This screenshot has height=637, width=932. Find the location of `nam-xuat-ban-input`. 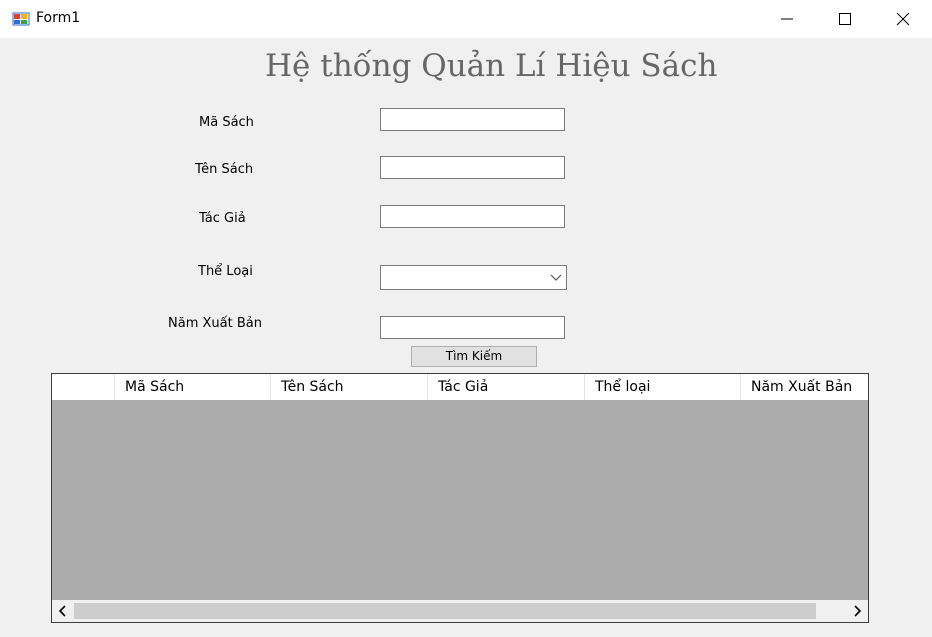

nam-xuat-ban-input is located at coordinates (472, 327).